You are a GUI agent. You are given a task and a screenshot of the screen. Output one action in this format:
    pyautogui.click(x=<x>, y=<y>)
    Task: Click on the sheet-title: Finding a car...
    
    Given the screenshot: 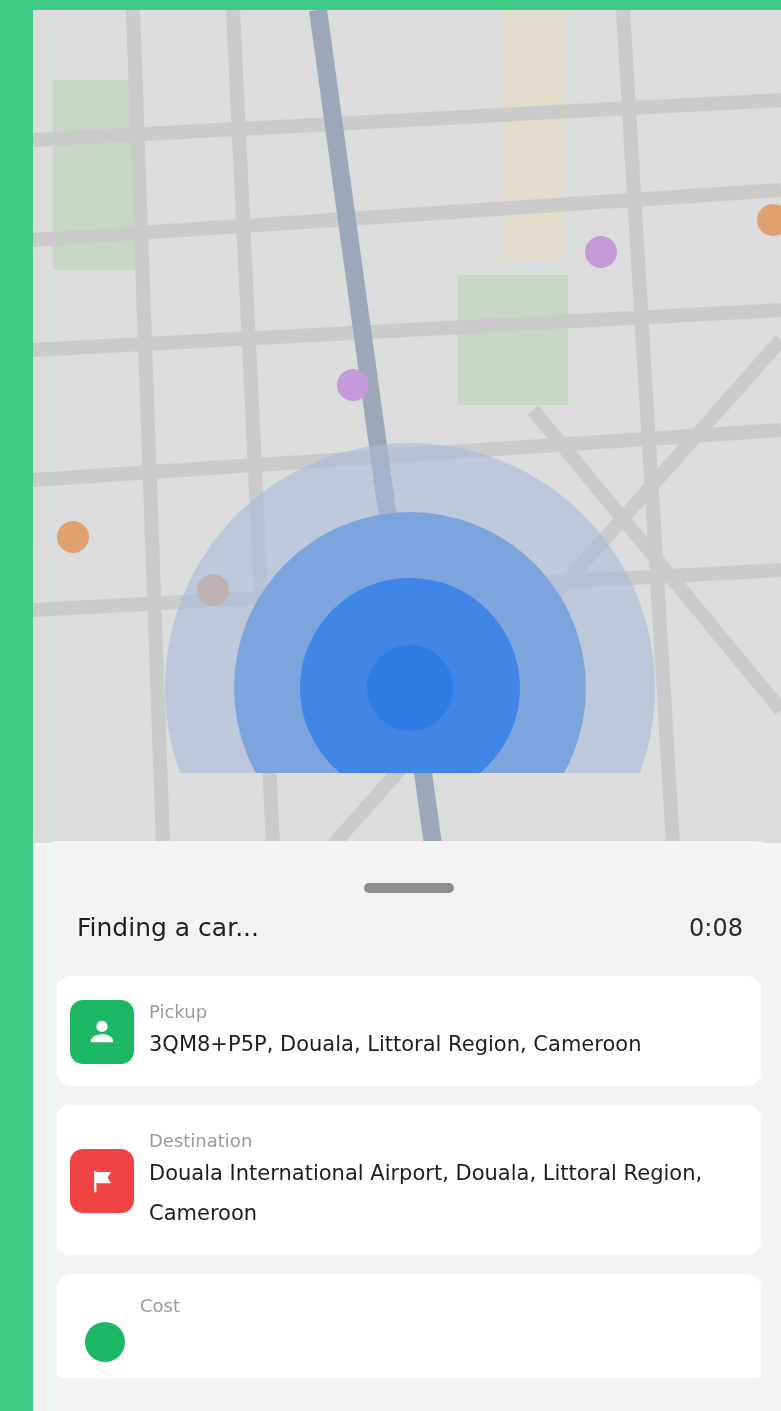 What is the action you would take?
    pyautogui.click(x=168, y=927)
    